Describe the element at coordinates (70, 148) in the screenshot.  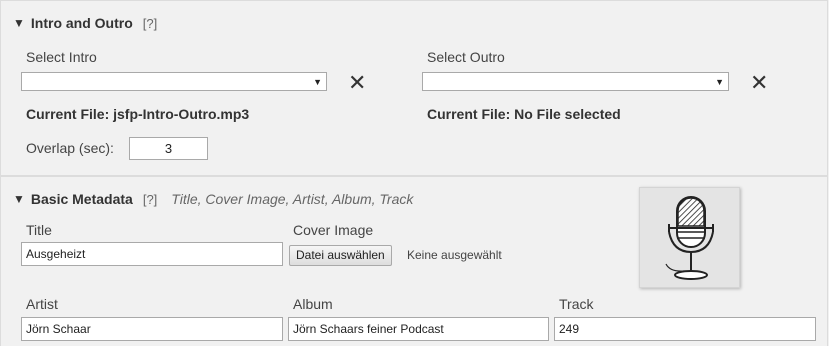
I see `overlap-label: Overlap (sec):` at that location.